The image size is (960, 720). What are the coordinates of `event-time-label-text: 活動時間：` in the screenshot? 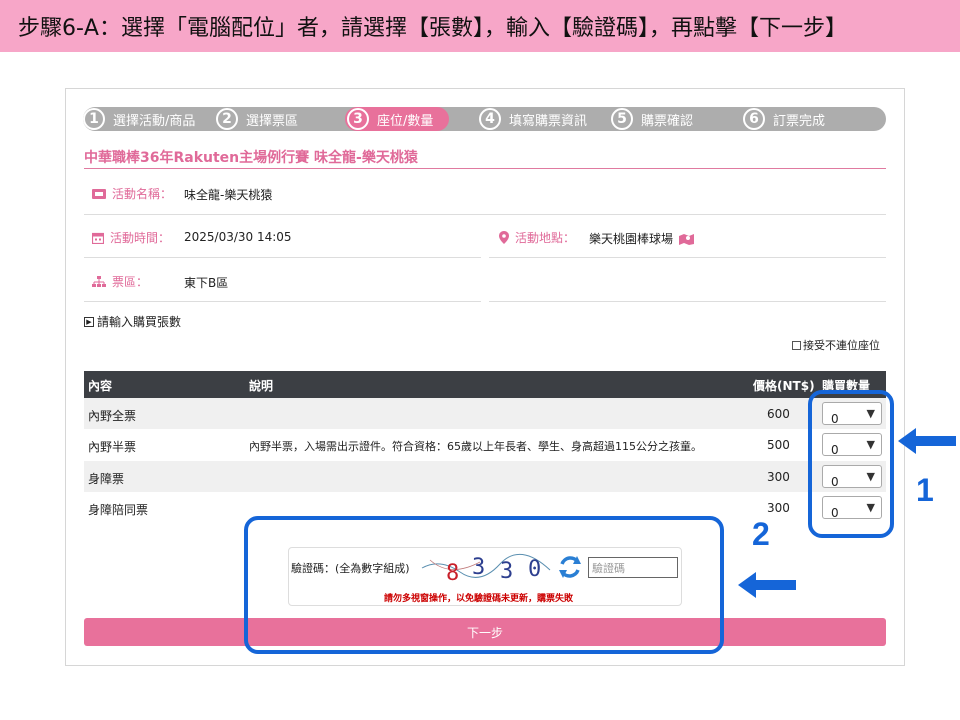 It's located at (140, 238).